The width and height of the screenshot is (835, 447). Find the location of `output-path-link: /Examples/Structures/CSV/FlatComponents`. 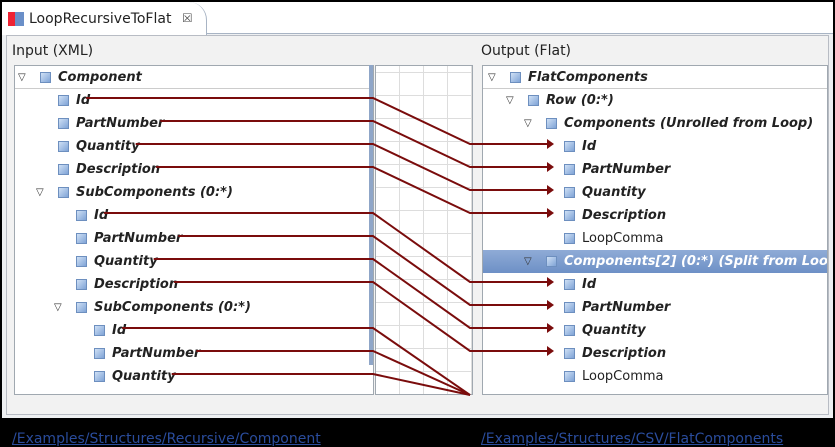

output-path-link: /Examples/Structures/CSV/FlatComponents is located at coordinates (632, 439).